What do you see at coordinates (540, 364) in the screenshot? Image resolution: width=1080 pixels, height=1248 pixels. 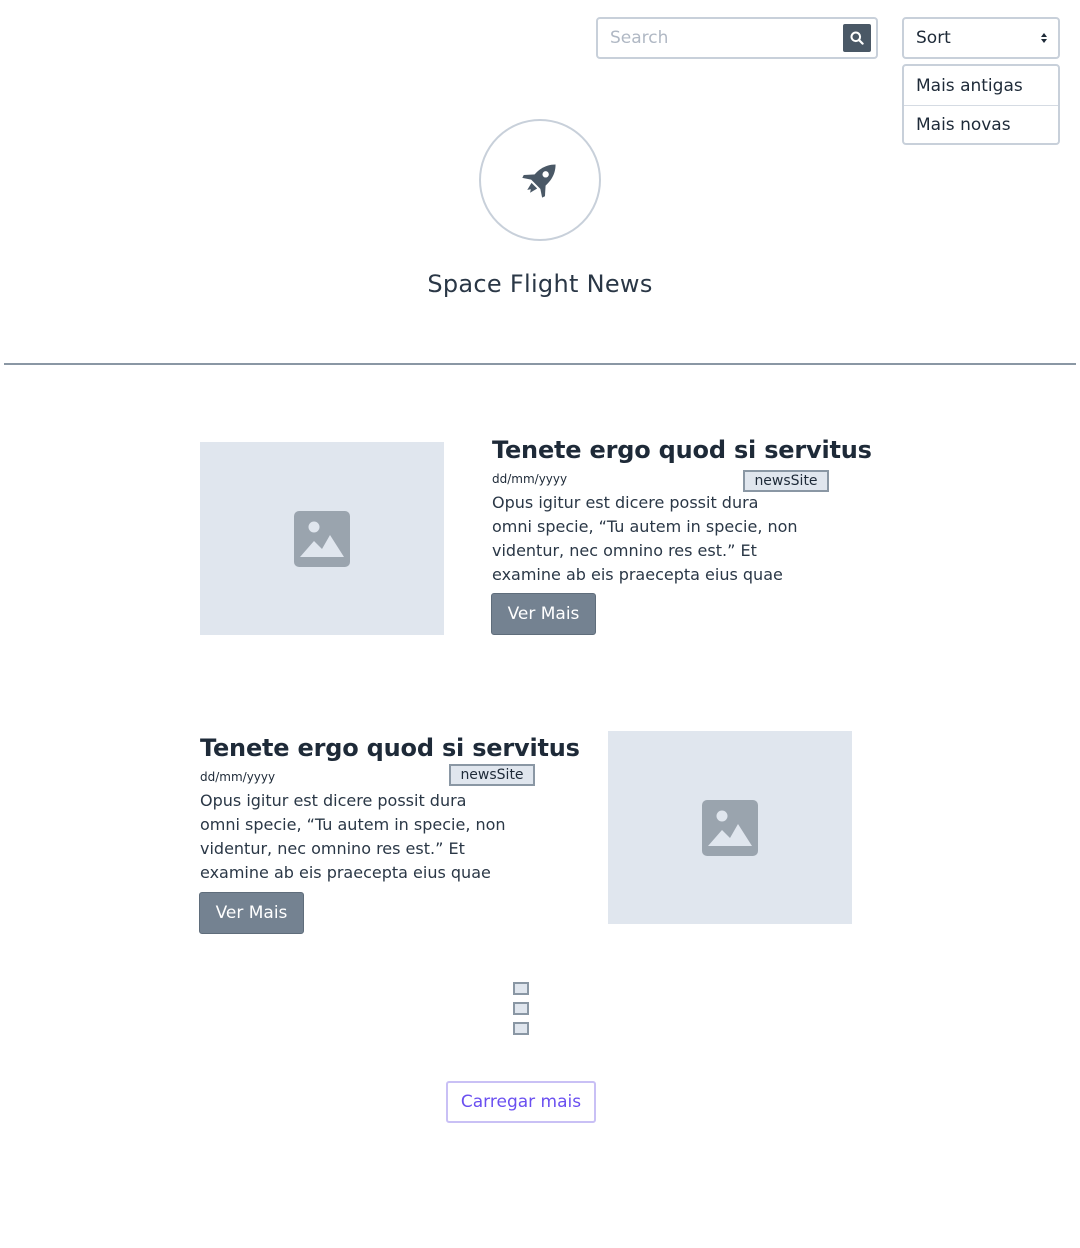 I see `header-divider` at bounding box center [540, 364].